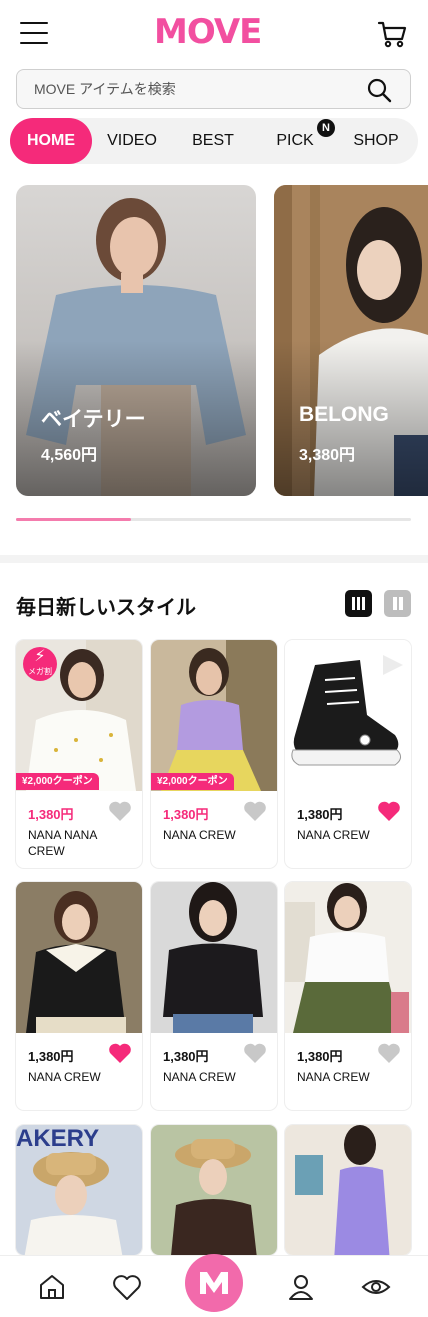  Describe the element at coordinates (106, 608) in the screenshot. I see `section-title: 毎日新しいスタイル` at that location.